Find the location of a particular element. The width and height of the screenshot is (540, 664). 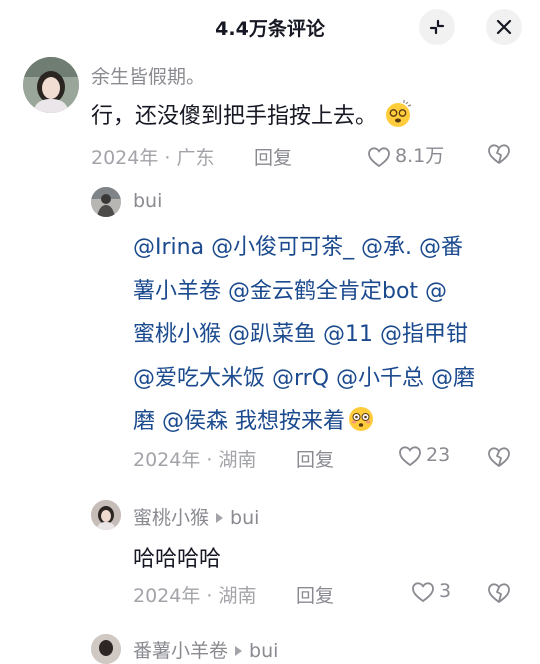

comment-text-content: 磨 @侯森 我想按来着 is located at coordinates (239, 421).